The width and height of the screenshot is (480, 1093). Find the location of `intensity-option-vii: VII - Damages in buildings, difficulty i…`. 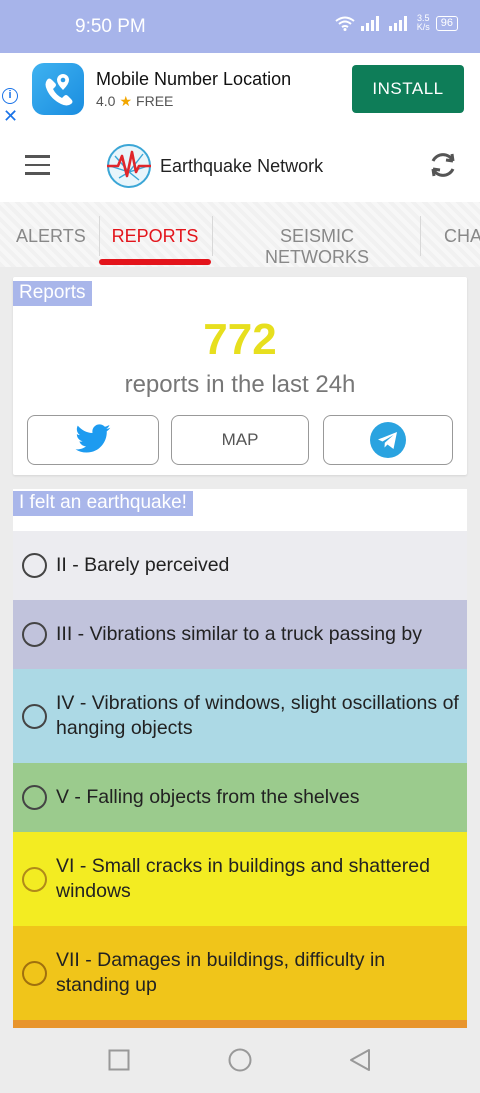

intensity-option-vii: VII - Damages in buildings, difficulty i… is located at coordinates (240, 973).